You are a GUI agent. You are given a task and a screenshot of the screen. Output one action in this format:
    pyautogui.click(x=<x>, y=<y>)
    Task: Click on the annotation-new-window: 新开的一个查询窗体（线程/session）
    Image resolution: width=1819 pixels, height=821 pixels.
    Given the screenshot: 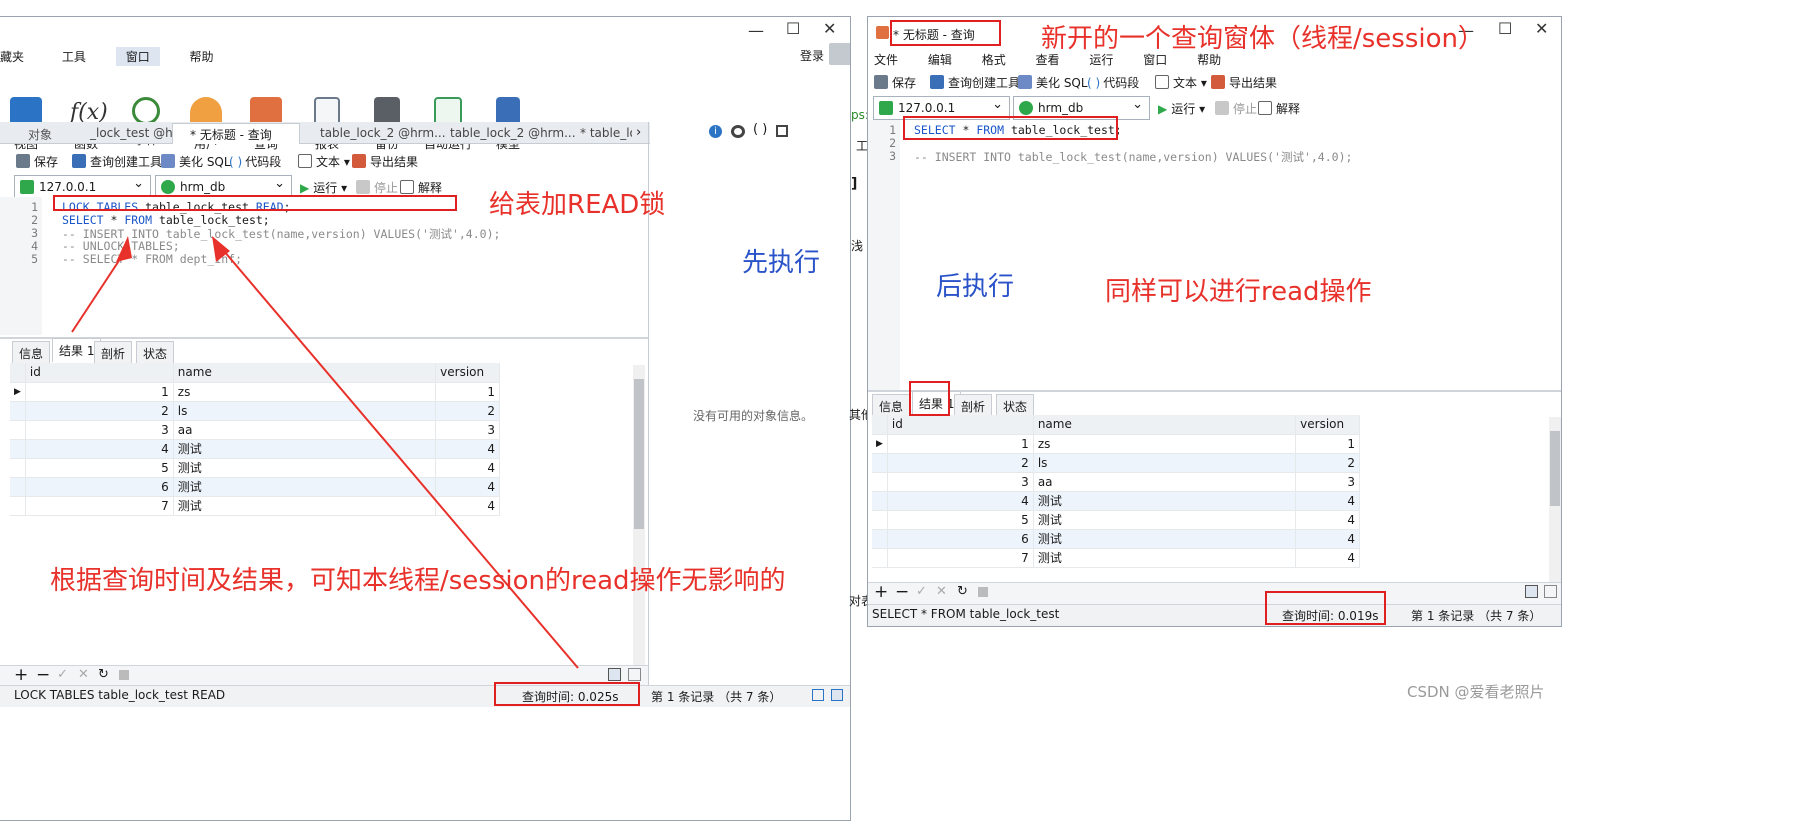 What is the action you would take?
    pyautogui.click(x=1263, y=39)
    